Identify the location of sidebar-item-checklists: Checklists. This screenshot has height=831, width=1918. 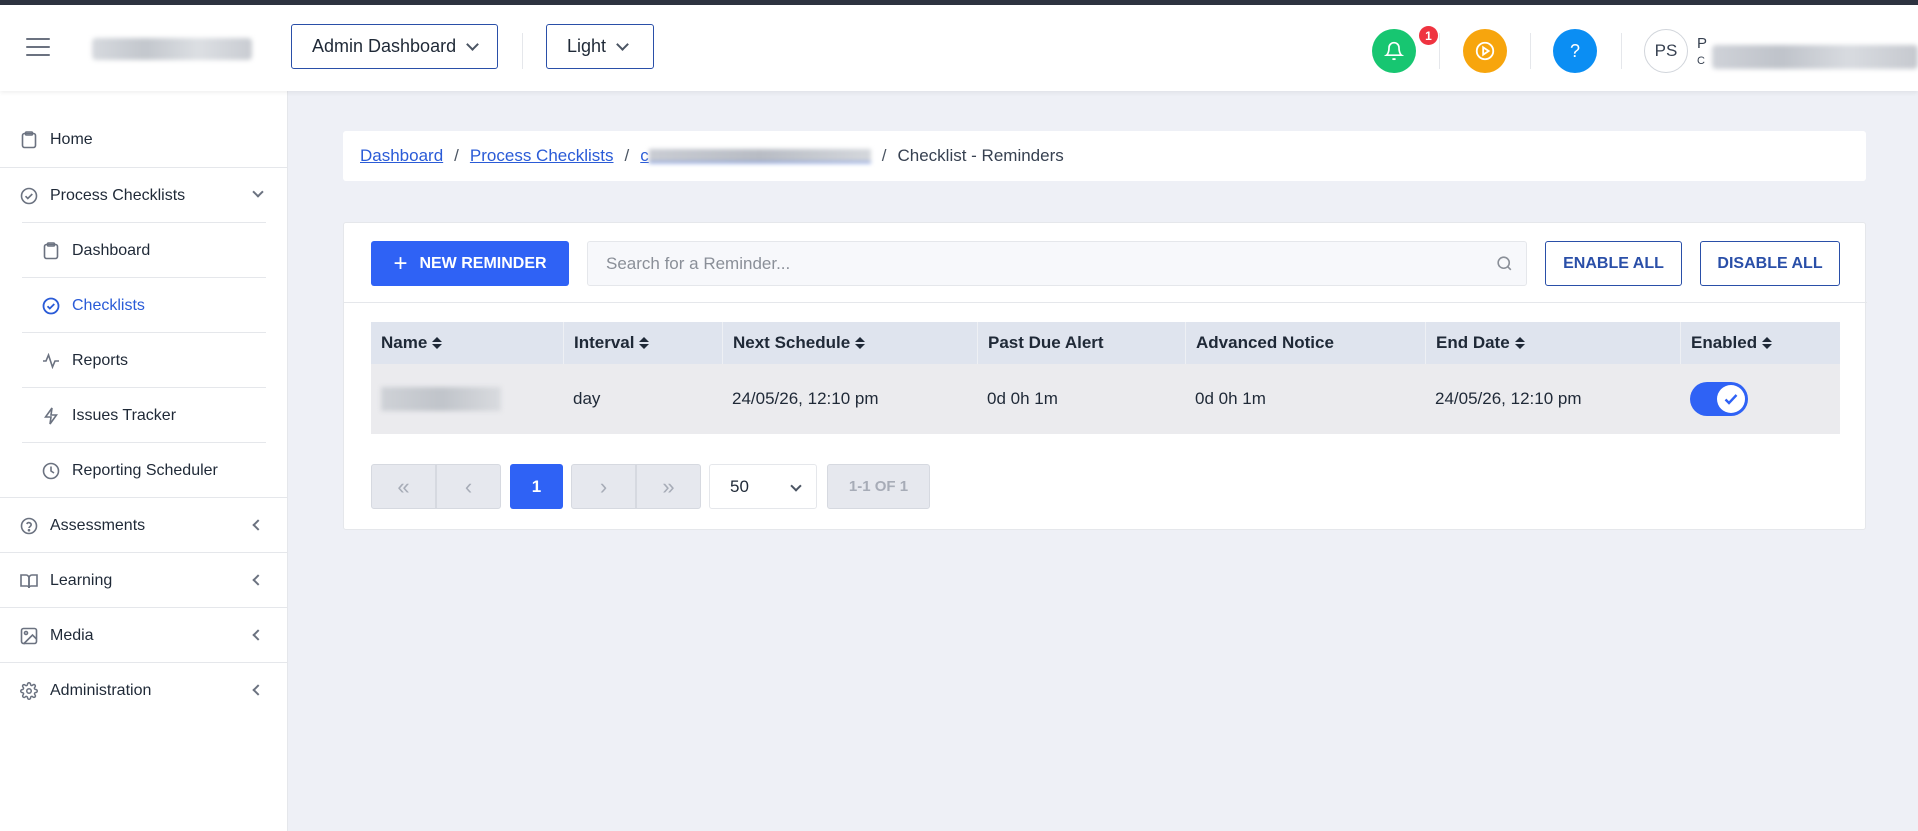
(144, 305).